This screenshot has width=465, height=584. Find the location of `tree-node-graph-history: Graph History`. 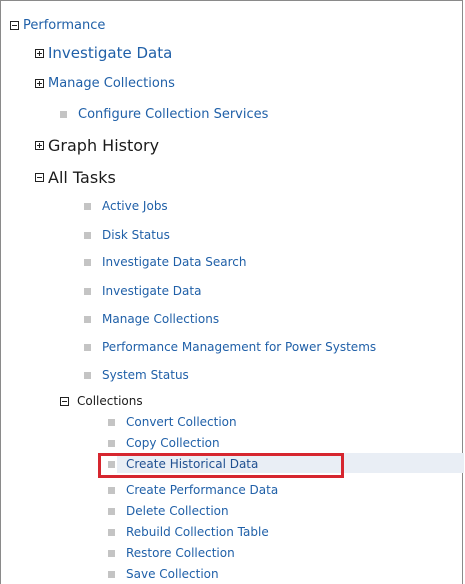

tree-node-graph-history: Graph History is located at coordinates (97, 145).